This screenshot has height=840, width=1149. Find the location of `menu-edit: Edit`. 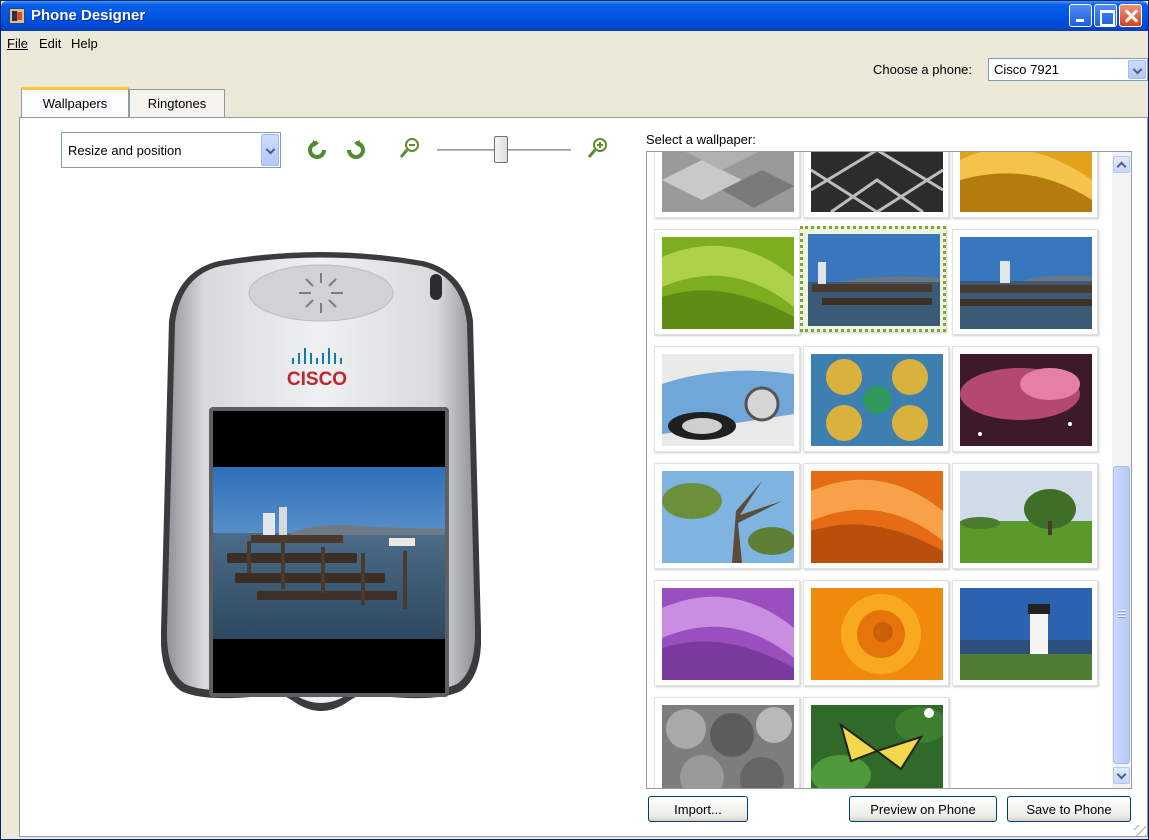

menu-edit: Edit is located at coordinates (50, 43).